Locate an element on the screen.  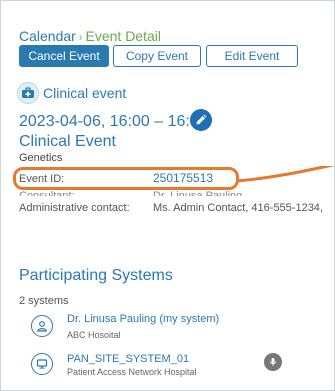
edit-event-button: Edit Event is located at coordinates (252, 56).